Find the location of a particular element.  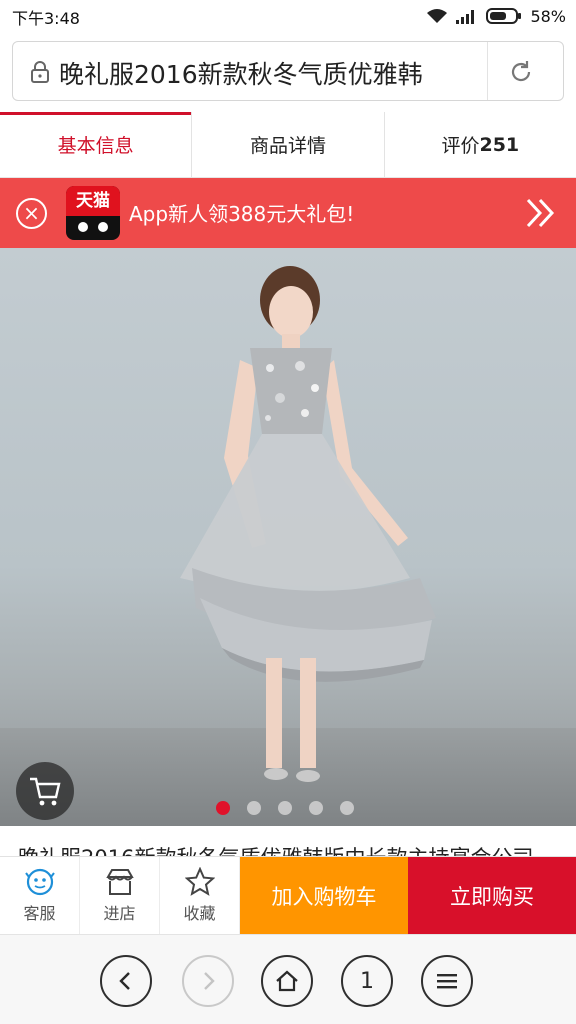

product-action-bar: 客服 进店 收藏 加入购物车 立即购买 is located at coordinates (288, 895).